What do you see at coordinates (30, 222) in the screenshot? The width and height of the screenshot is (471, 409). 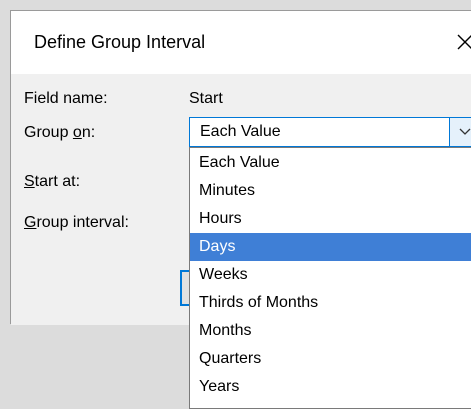 I see `group-interval-label-accesskey: G` at bounding box center [30, 222].